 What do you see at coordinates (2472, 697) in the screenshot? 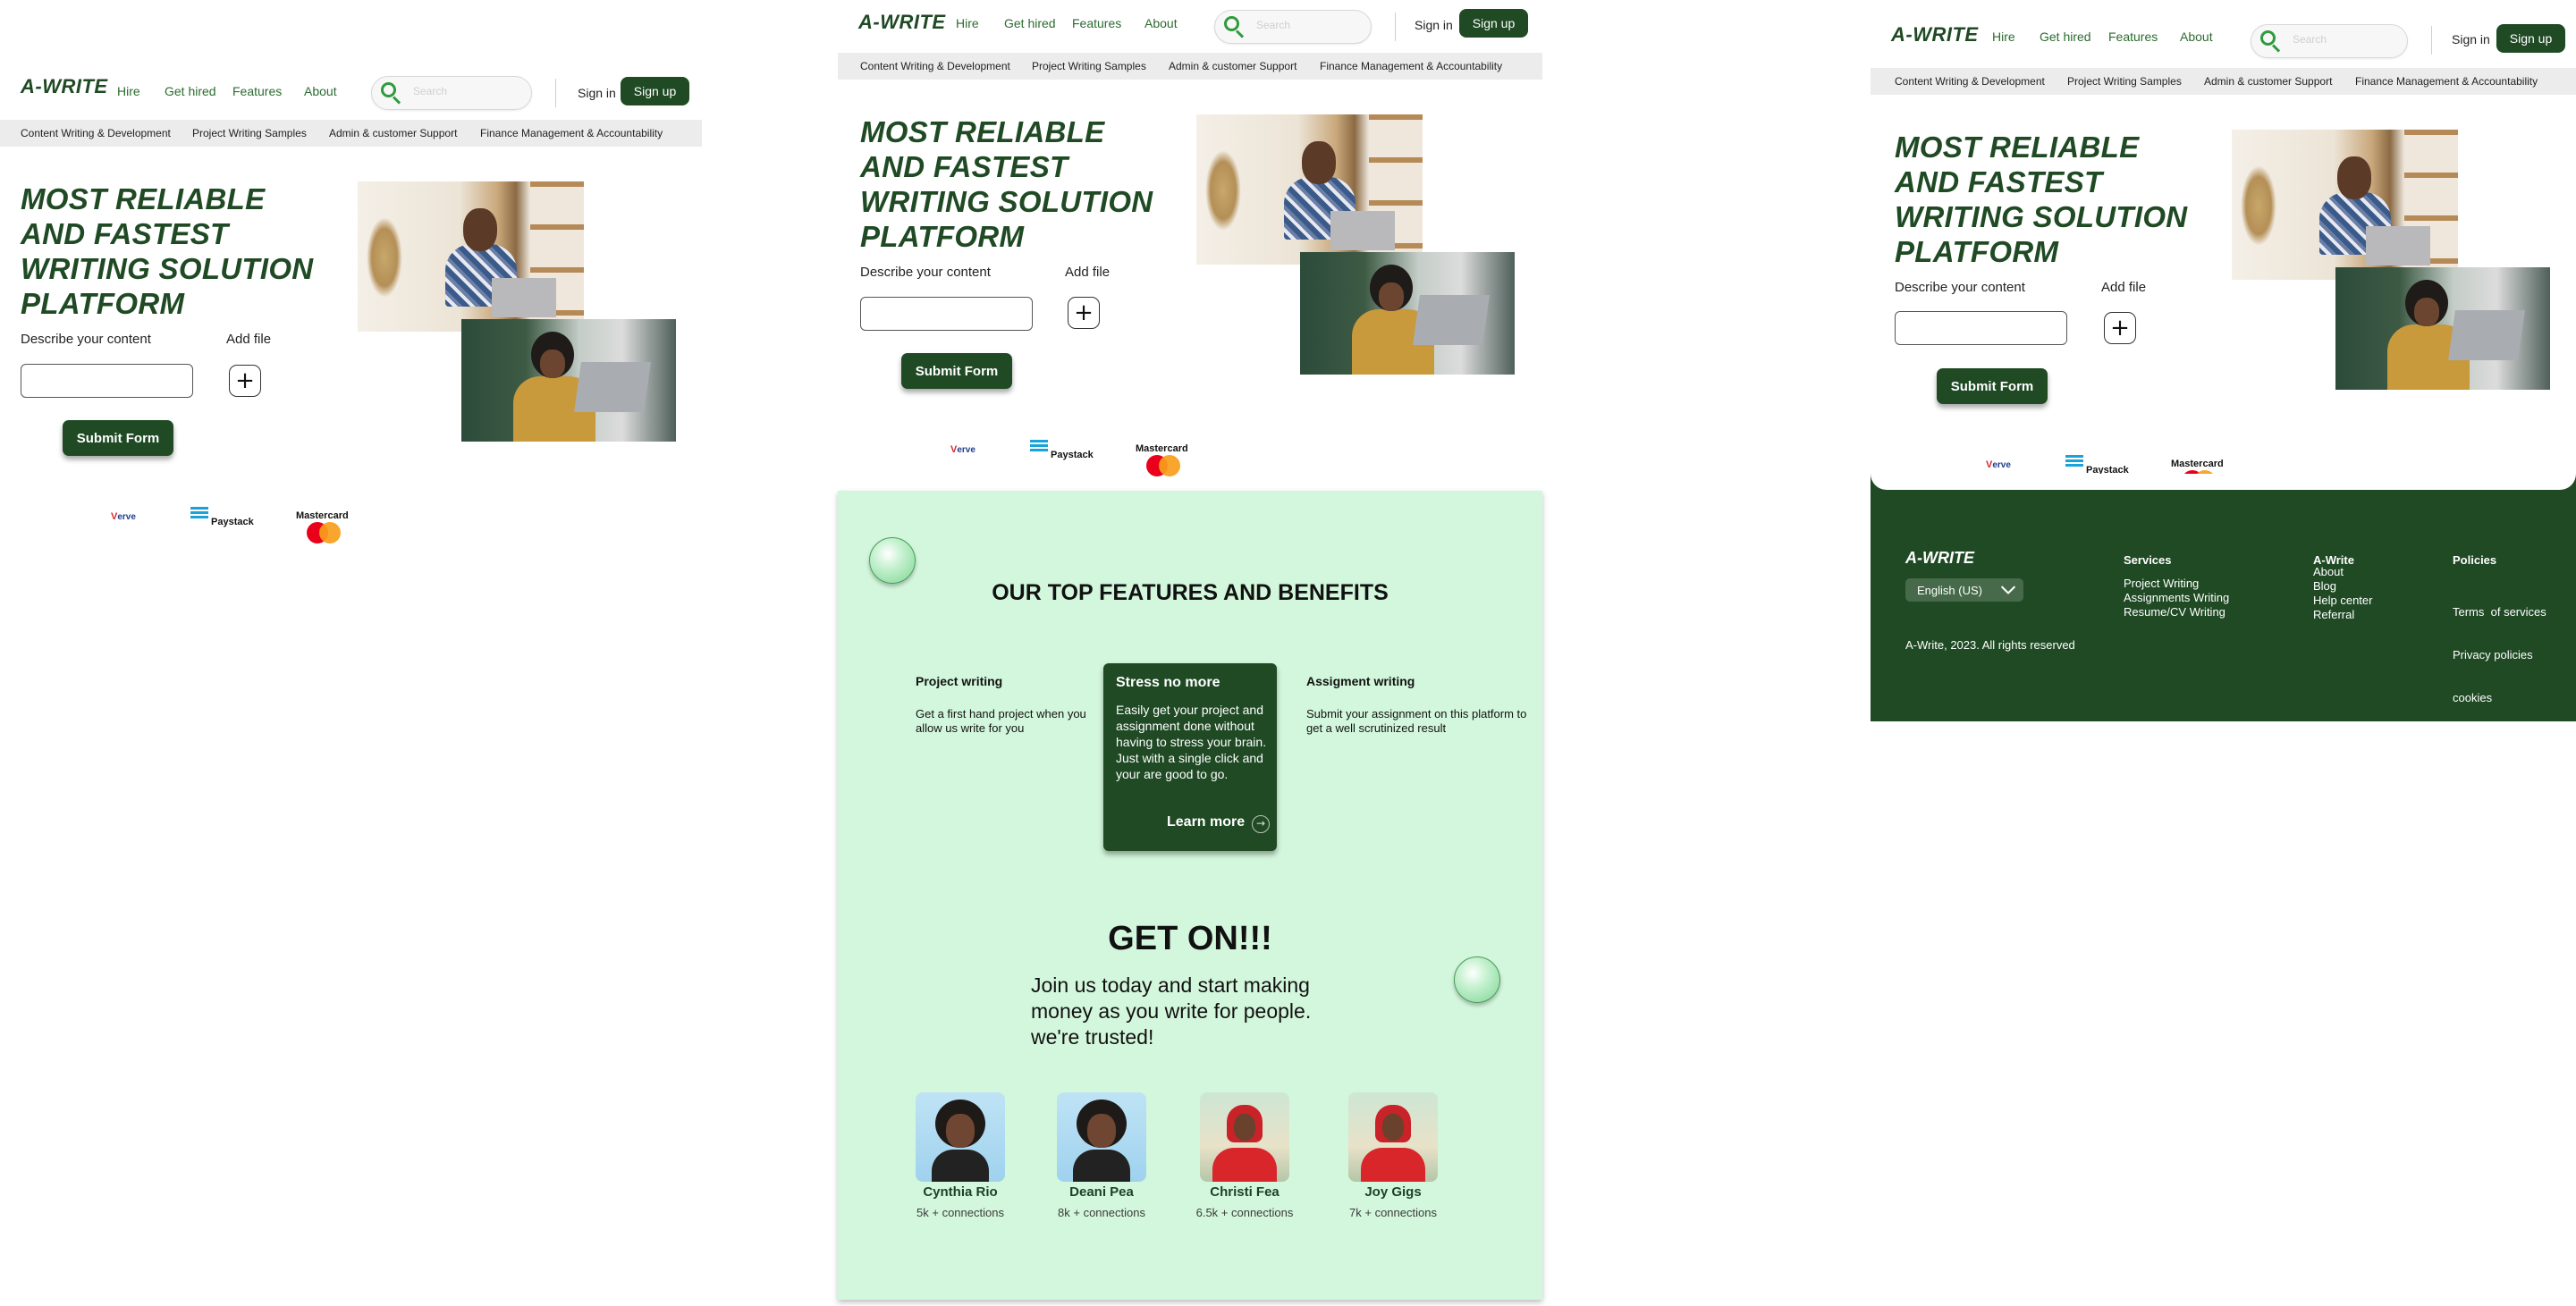
I see `footer-link-cookies: cookies` at bounding box center [2472, 697].